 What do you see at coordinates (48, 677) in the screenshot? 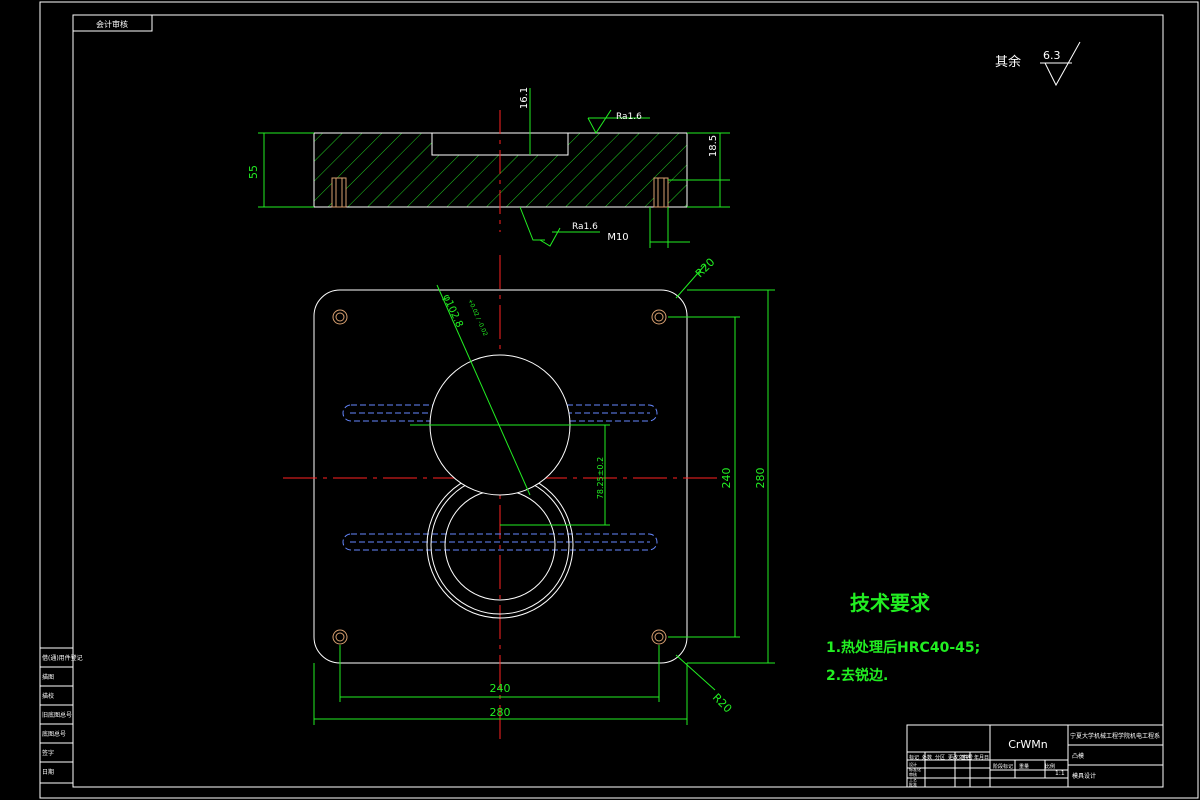
I see `left-strip-label: 描图` at bounding box center [48, 677].